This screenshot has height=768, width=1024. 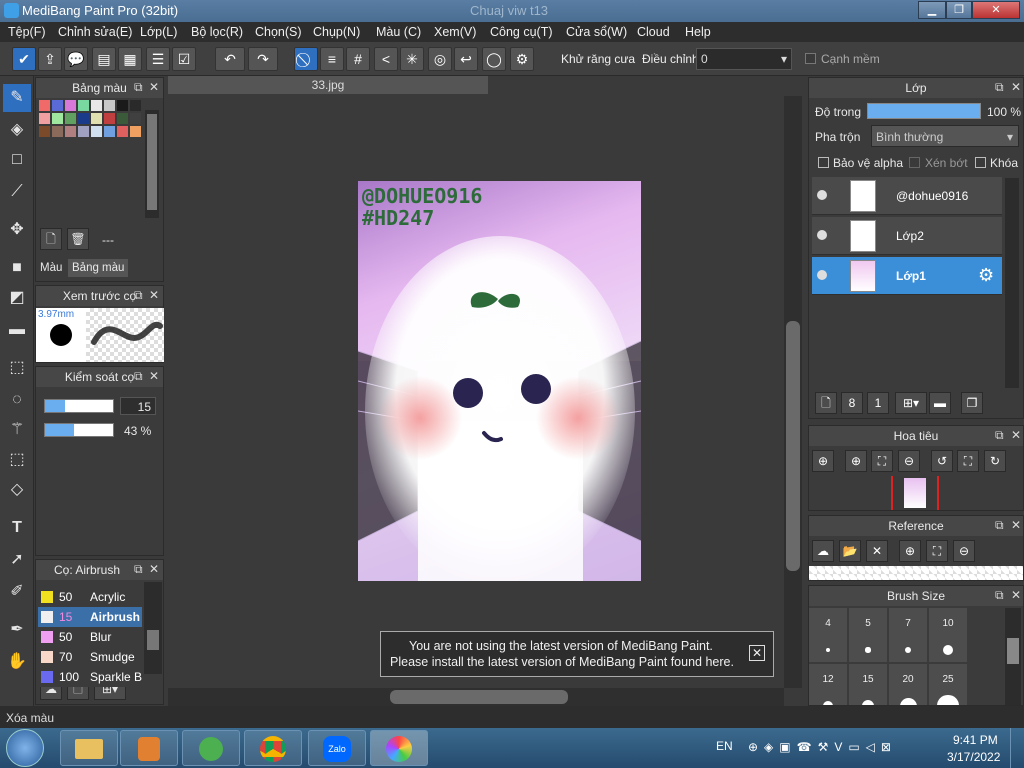 I want to click on opacity-slider, so click(x=79, y=430).